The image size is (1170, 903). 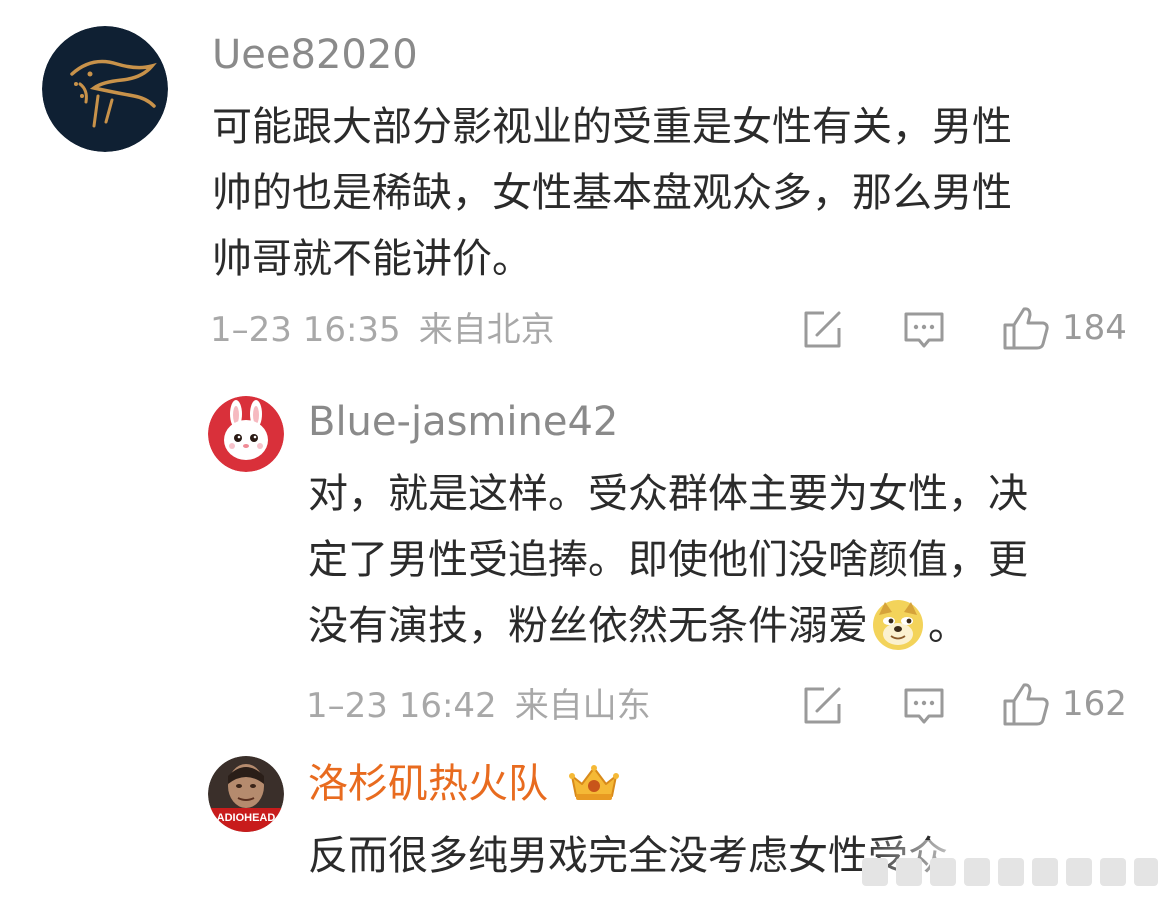 I want to click on comment-line: 反而很多纯男戏完全没考虑女性受众, so click(x=628, y=856).